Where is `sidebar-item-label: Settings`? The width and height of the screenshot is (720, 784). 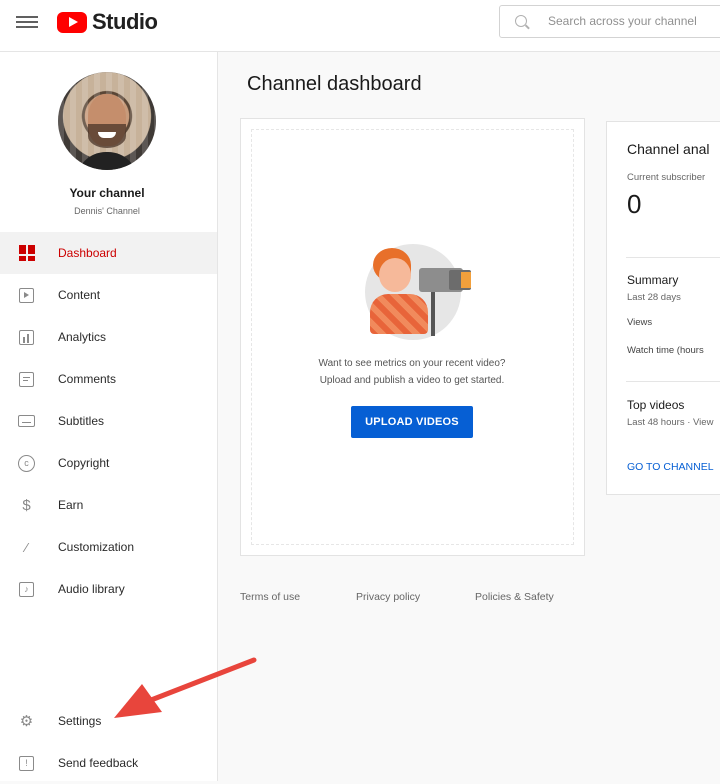
sidebar-item-label: Settings is located at coordinates (80, 721).